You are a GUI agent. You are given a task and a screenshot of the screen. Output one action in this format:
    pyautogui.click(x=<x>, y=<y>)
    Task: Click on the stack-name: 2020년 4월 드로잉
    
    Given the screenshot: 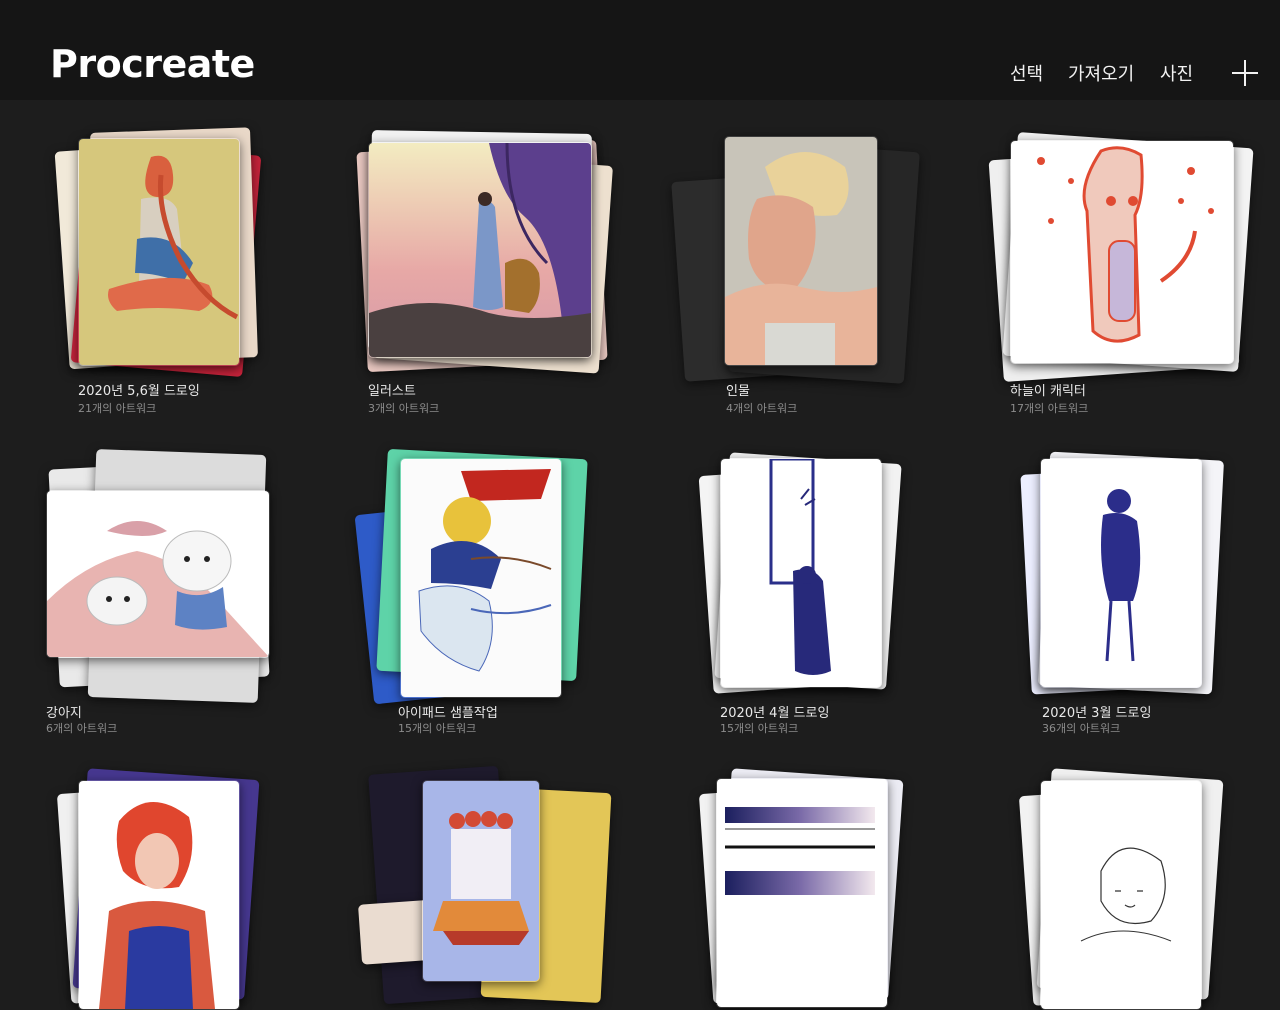 What is the action you would take?
    pyautogui.click(x=775, y=713)
    